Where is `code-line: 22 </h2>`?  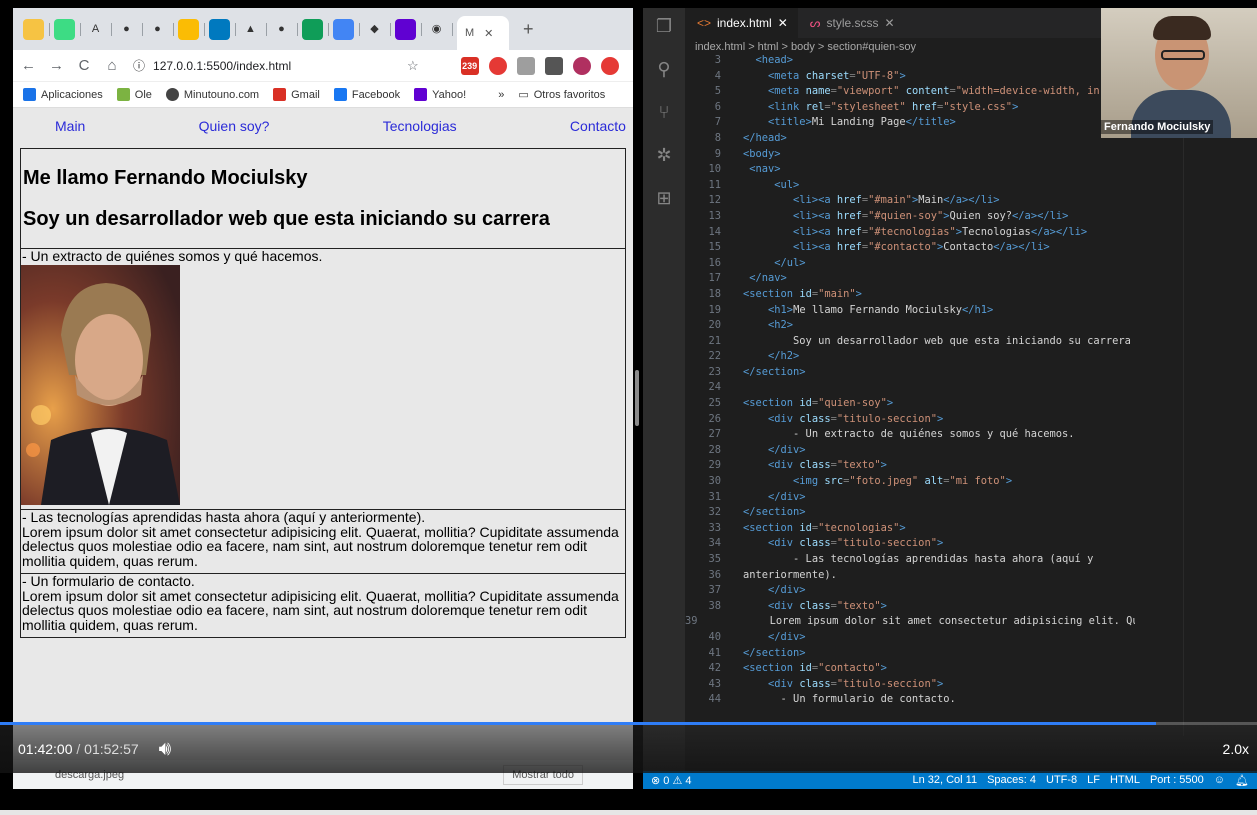
code-line: 22 </h2> is located at coordinates (910, 358).